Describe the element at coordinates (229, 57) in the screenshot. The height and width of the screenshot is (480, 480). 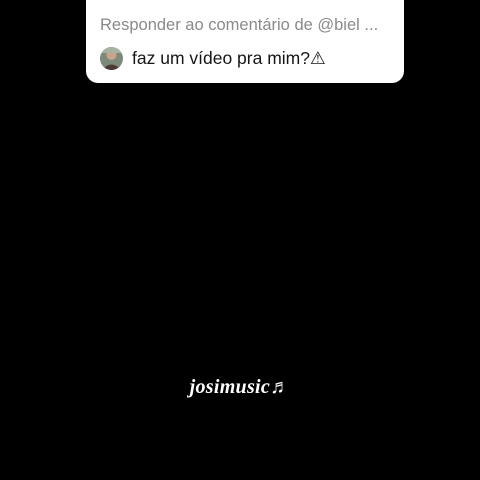
I see `comment-text: faz um vídeo pra mim?⚠` at that location.